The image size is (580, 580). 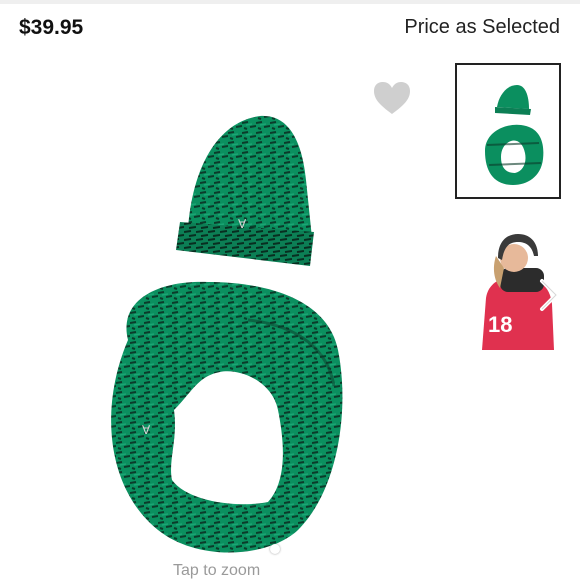 What do you see at coordinates (275, 549) in the screenshot?
I see `carousel-indicator-dot` at bounding box center [275, 549].